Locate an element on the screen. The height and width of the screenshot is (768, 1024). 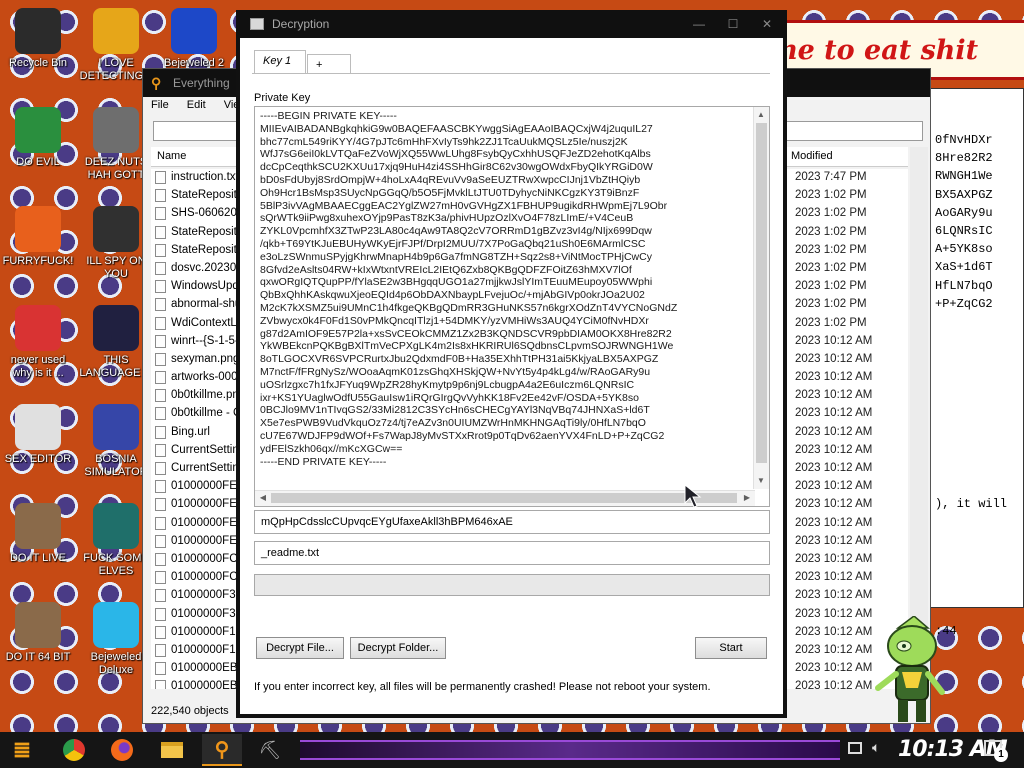
progress-bar is located at coordinates (512, 585).